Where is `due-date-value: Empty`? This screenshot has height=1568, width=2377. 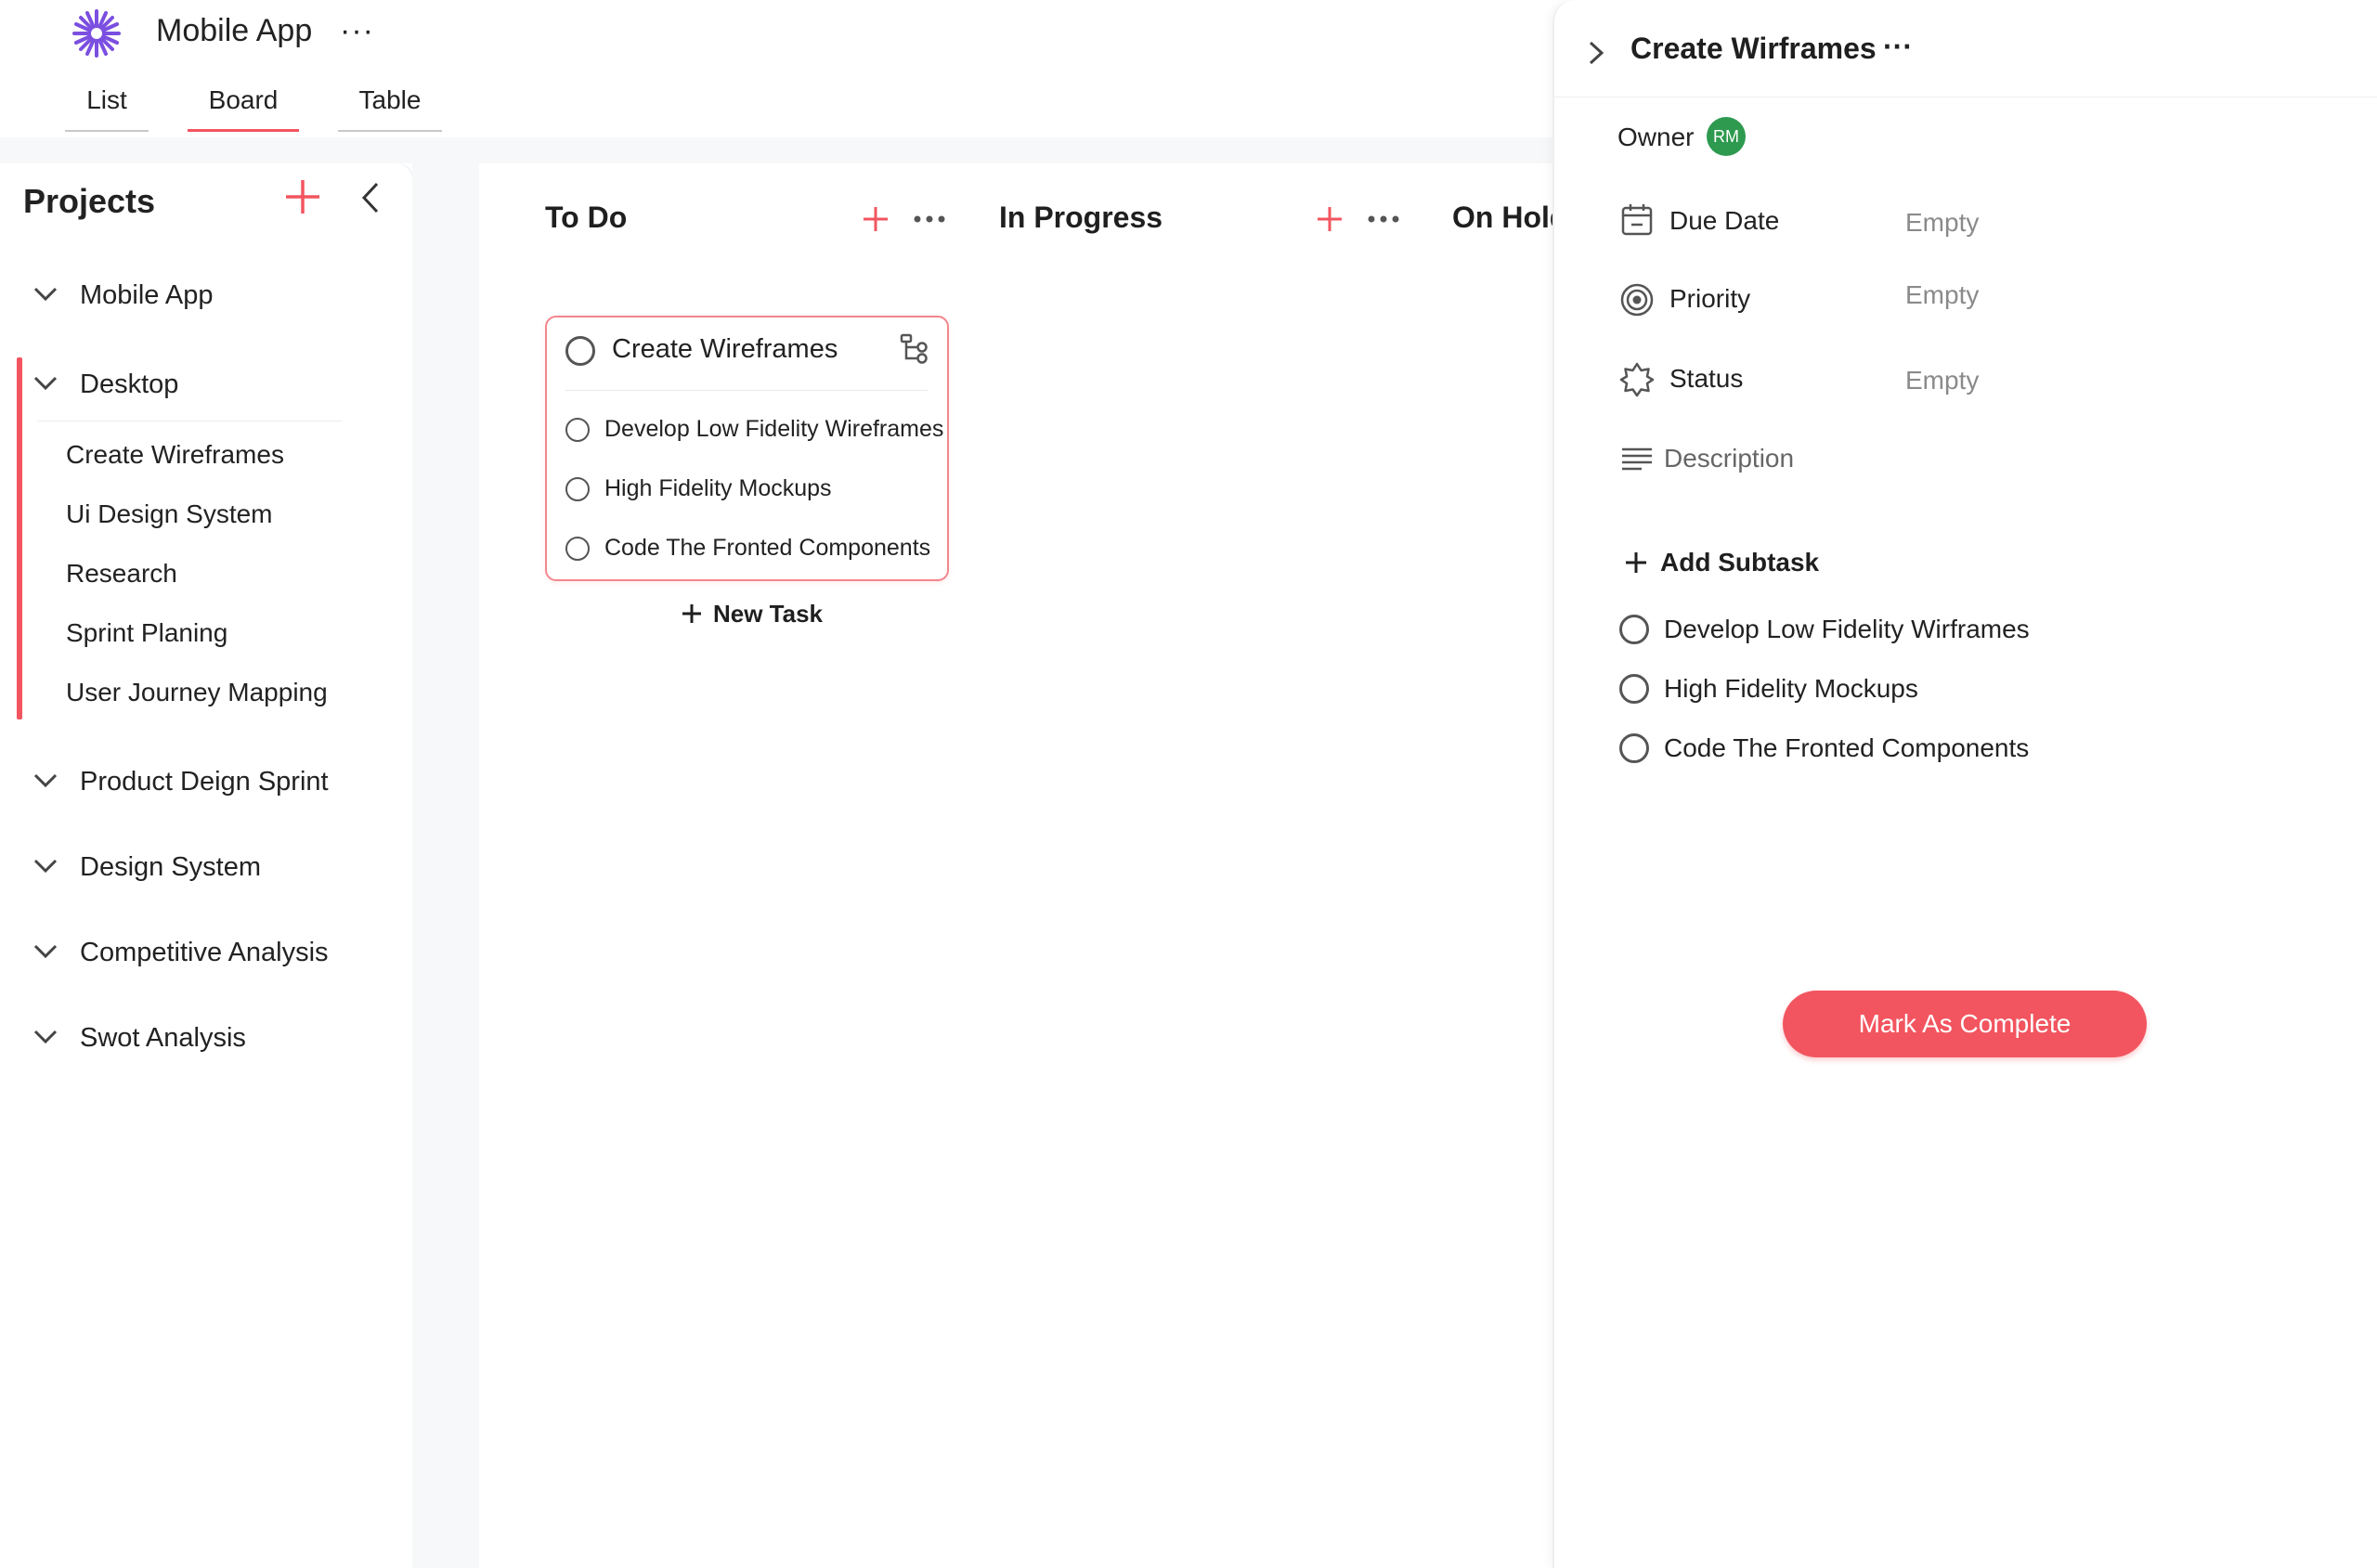 due-date-value: Empty is located at coordinates (1942, 223).